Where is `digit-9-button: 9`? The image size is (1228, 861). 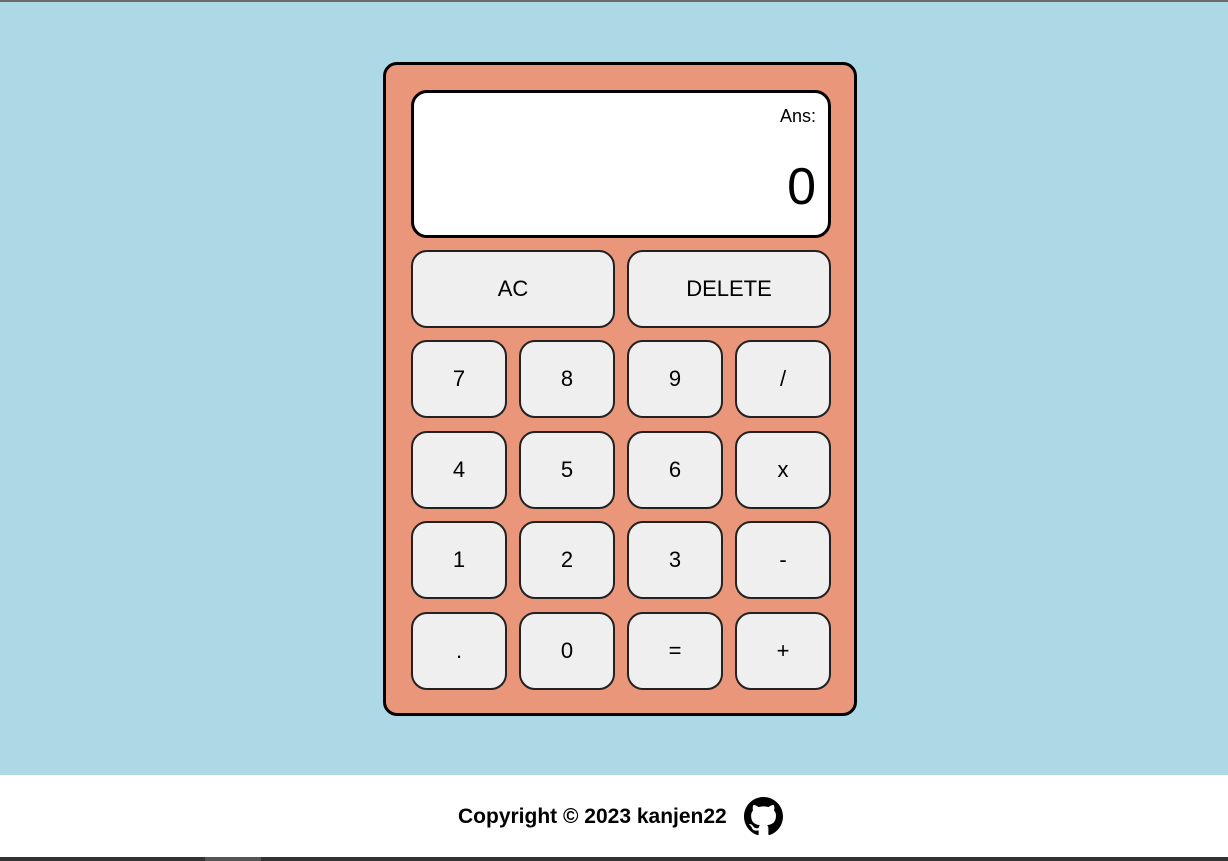 digit-9-button: 9 is located at coordinates (675, 379).